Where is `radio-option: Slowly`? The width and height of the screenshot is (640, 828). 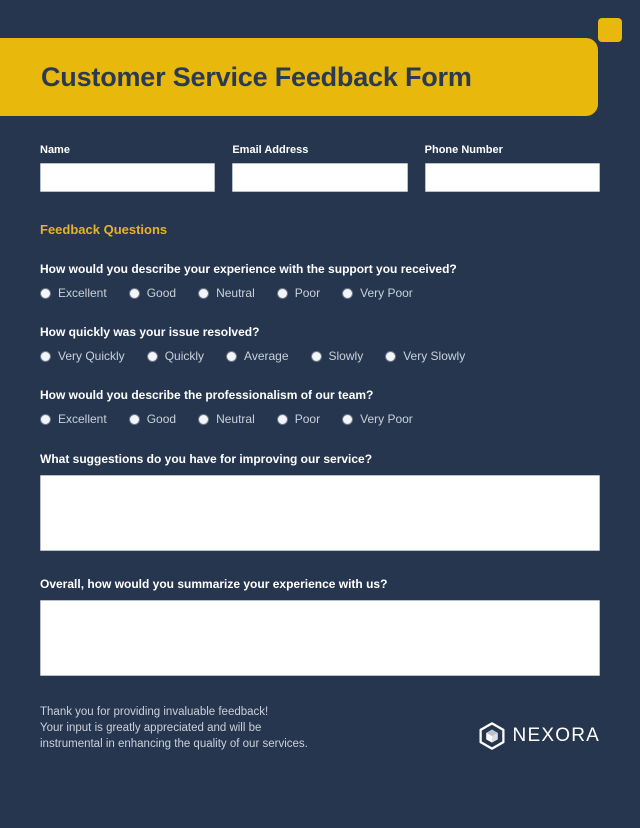
radio-option: Slowly is located at coordinates (337, 356).